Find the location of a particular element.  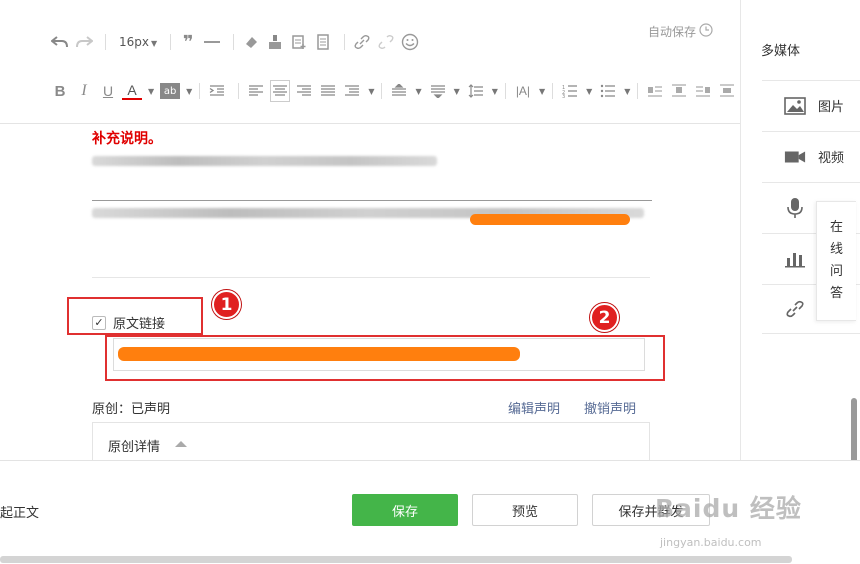

edit-declaration-link: 编辑声明 is located at coordinates (534, 407).